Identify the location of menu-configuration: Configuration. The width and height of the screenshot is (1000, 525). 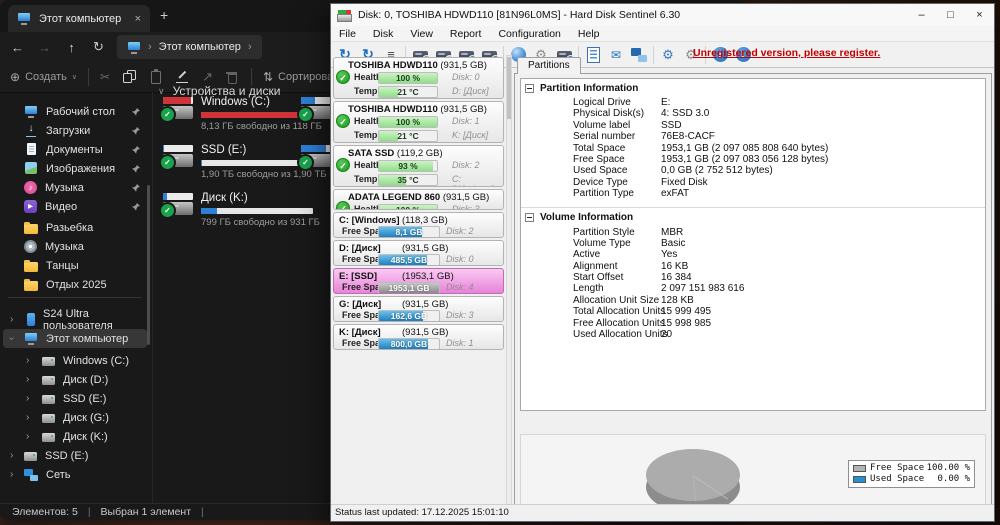
(529, 34).